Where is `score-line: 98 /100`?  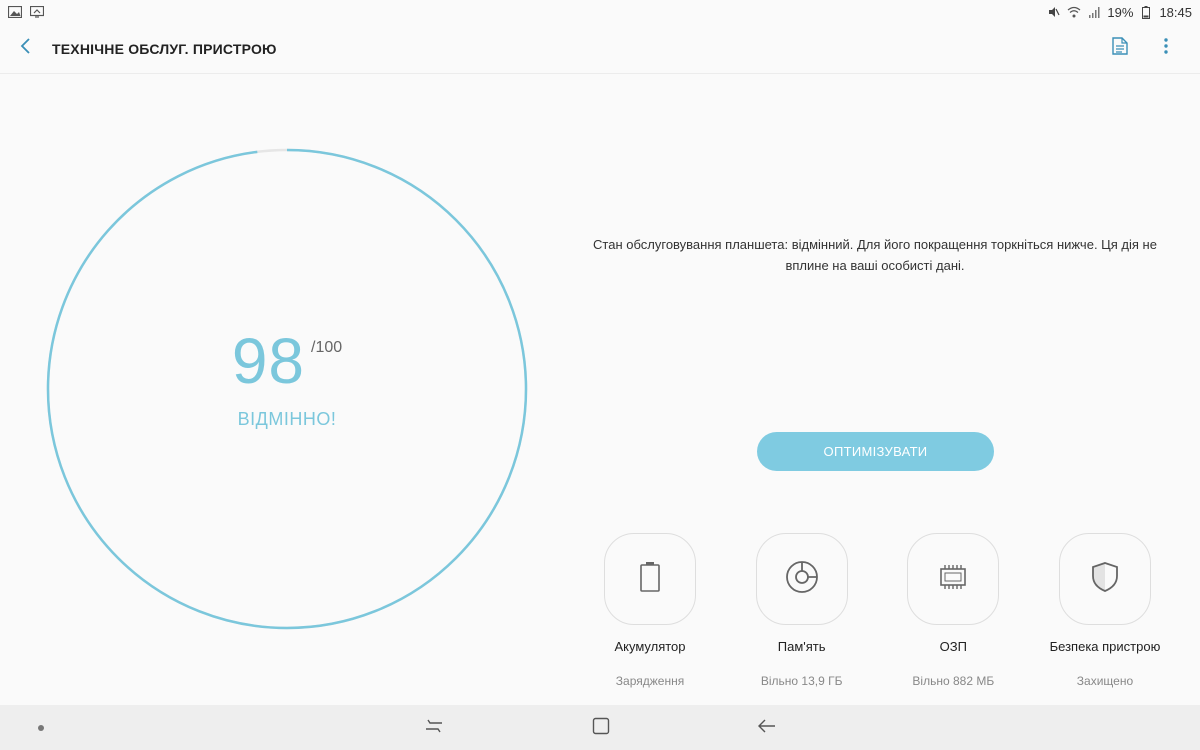
score-line: 98 /100 is located at coordinates (287, 361).